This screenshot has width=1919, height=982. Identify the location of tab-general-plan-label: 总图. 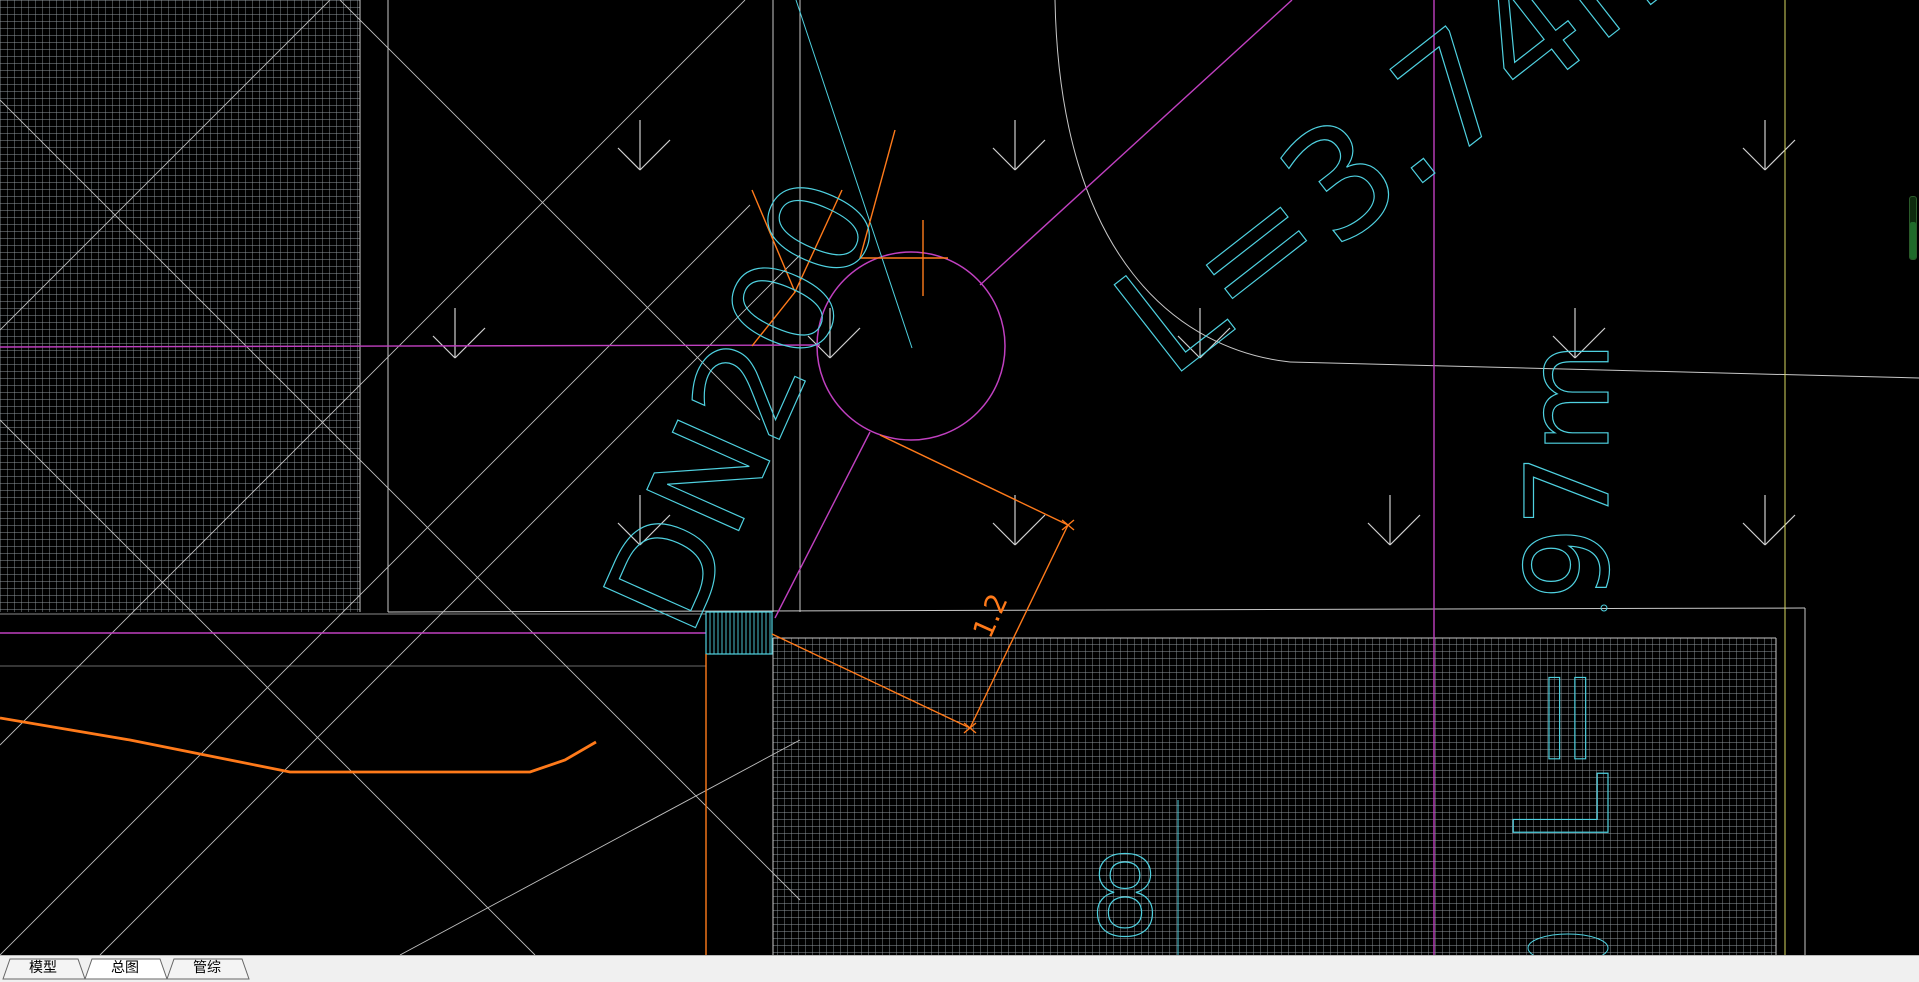
(125, 968).